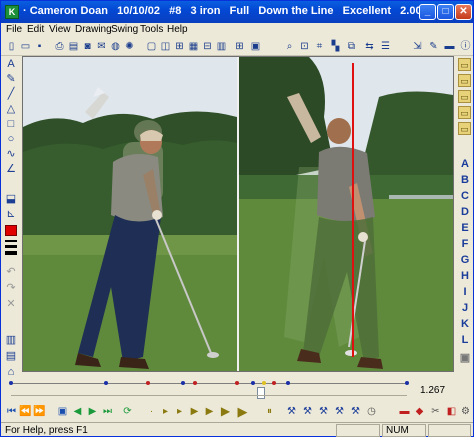 The height and width of the screenshot is (437, 474). What do you see at coordinates (465, 292) in the screenshot?
I see `bookmark-i: I` at bounding box center [465, 292].